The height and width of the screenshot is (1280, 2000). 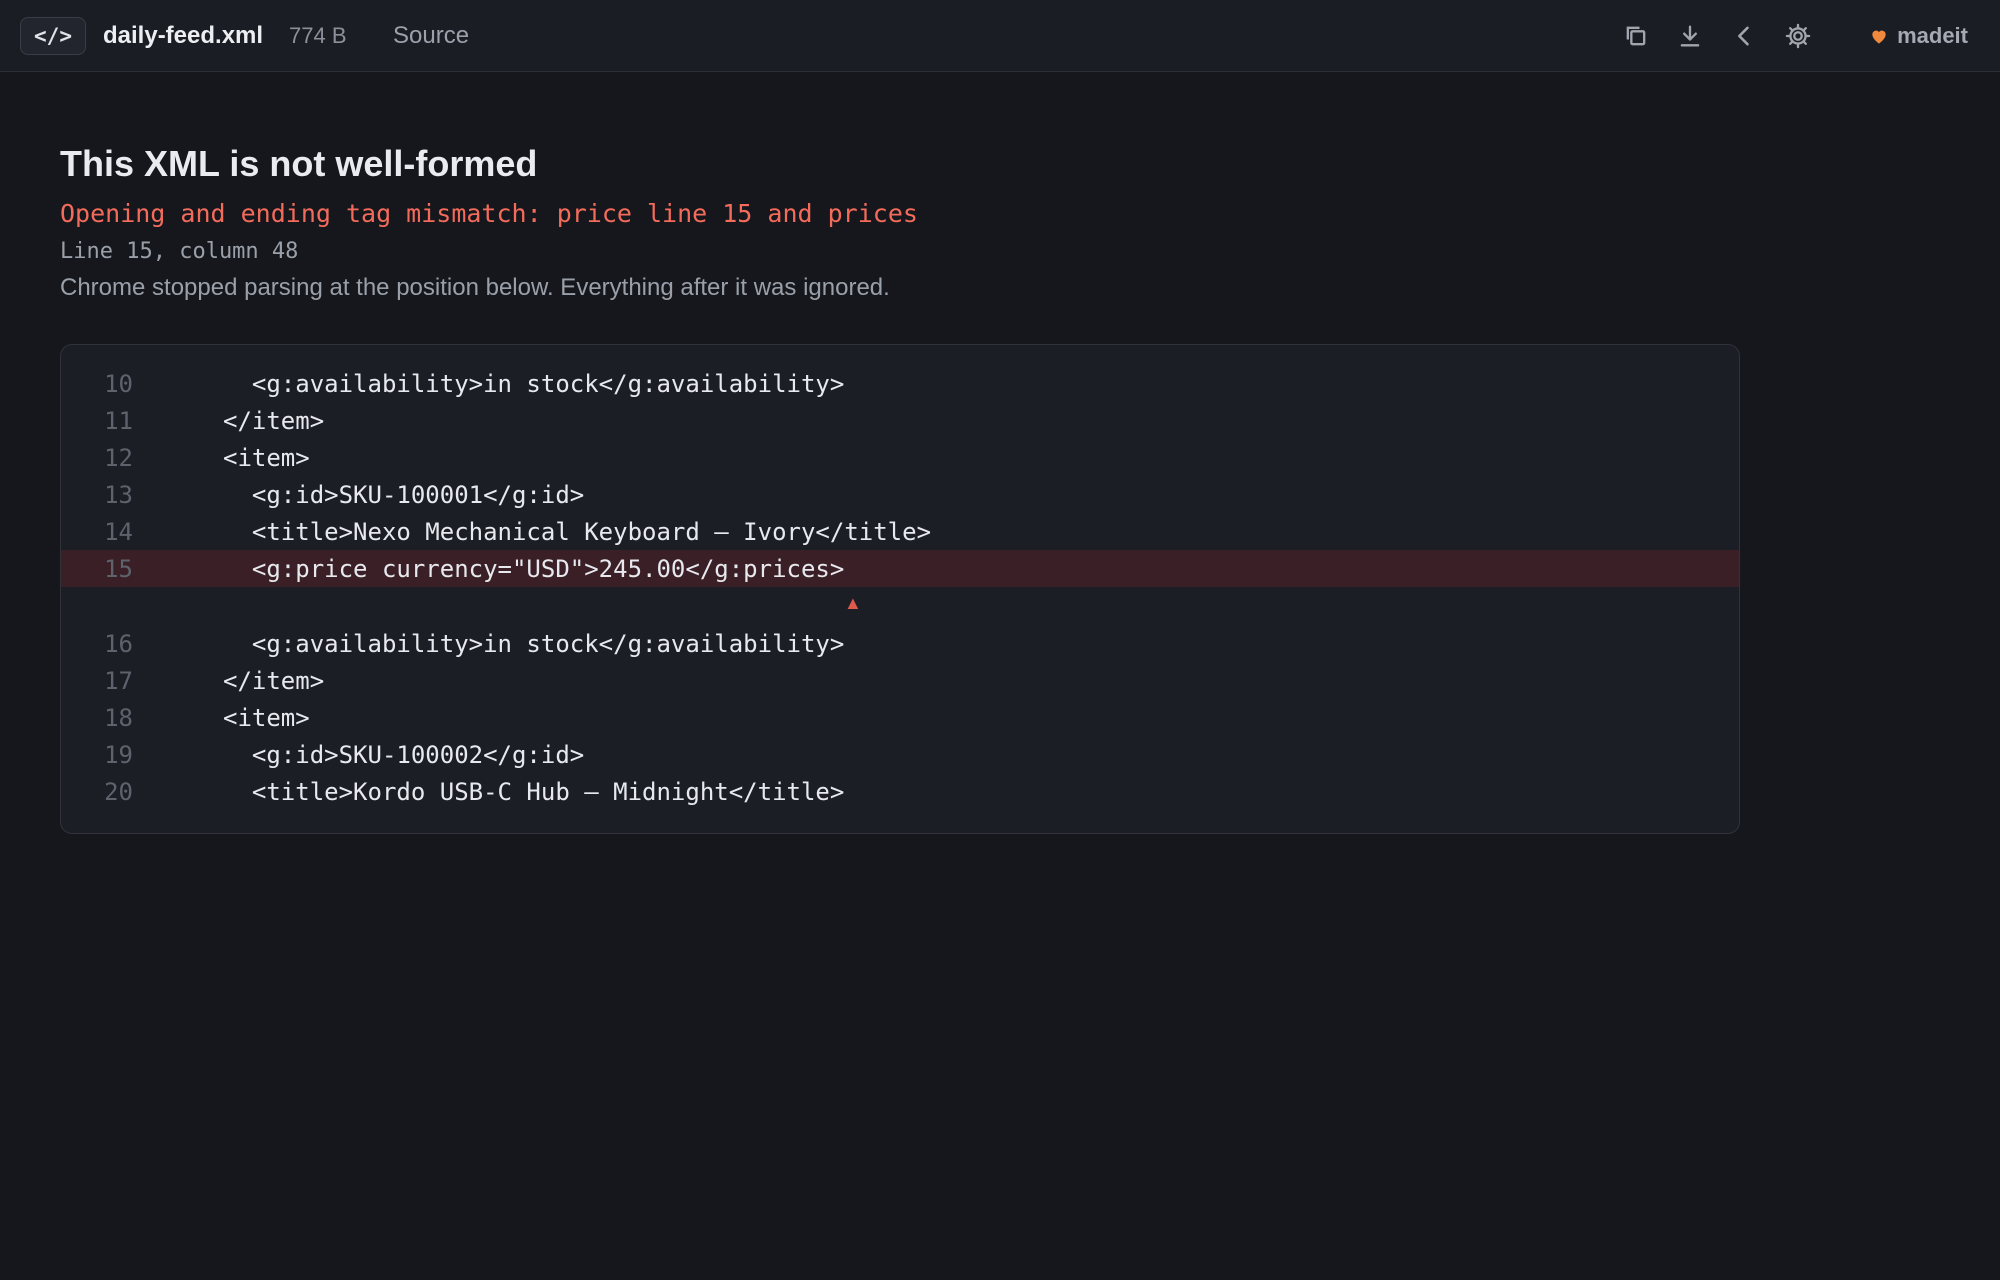 I want to click on line-number: 19, so click(x=118, y=754).